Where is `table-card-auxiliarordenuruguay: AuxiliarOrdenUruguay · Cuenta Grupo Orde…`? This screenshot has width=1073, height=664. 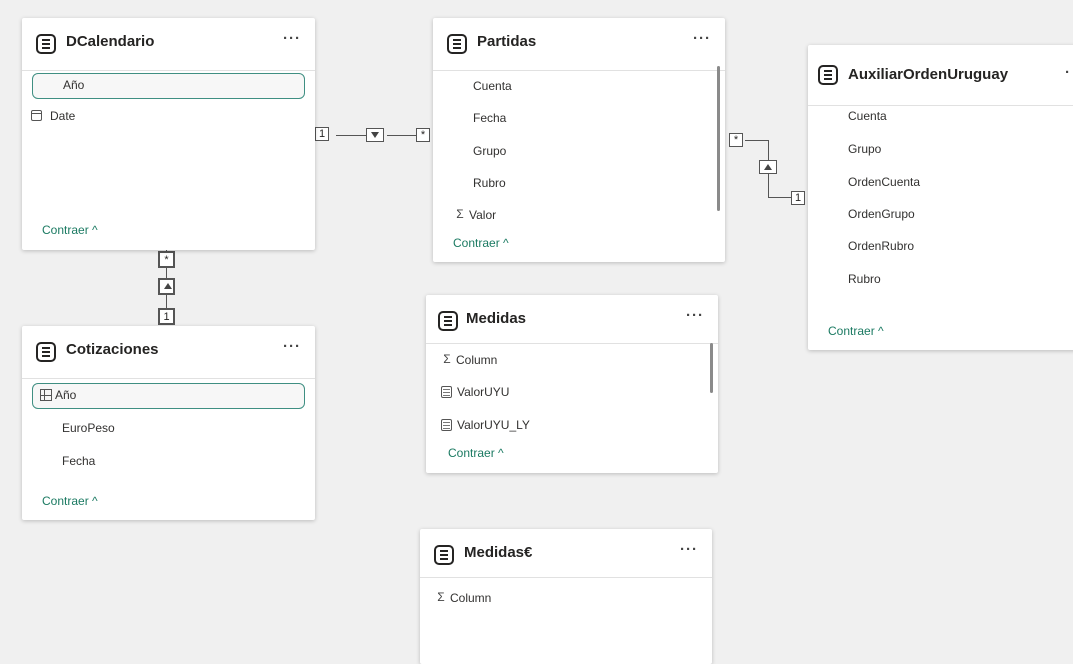
table-card-auxiliarordenuruguay: AuxiliarOrdenUruguay · Cuenta Grupo Orde… is located at coordinates (940, 197).